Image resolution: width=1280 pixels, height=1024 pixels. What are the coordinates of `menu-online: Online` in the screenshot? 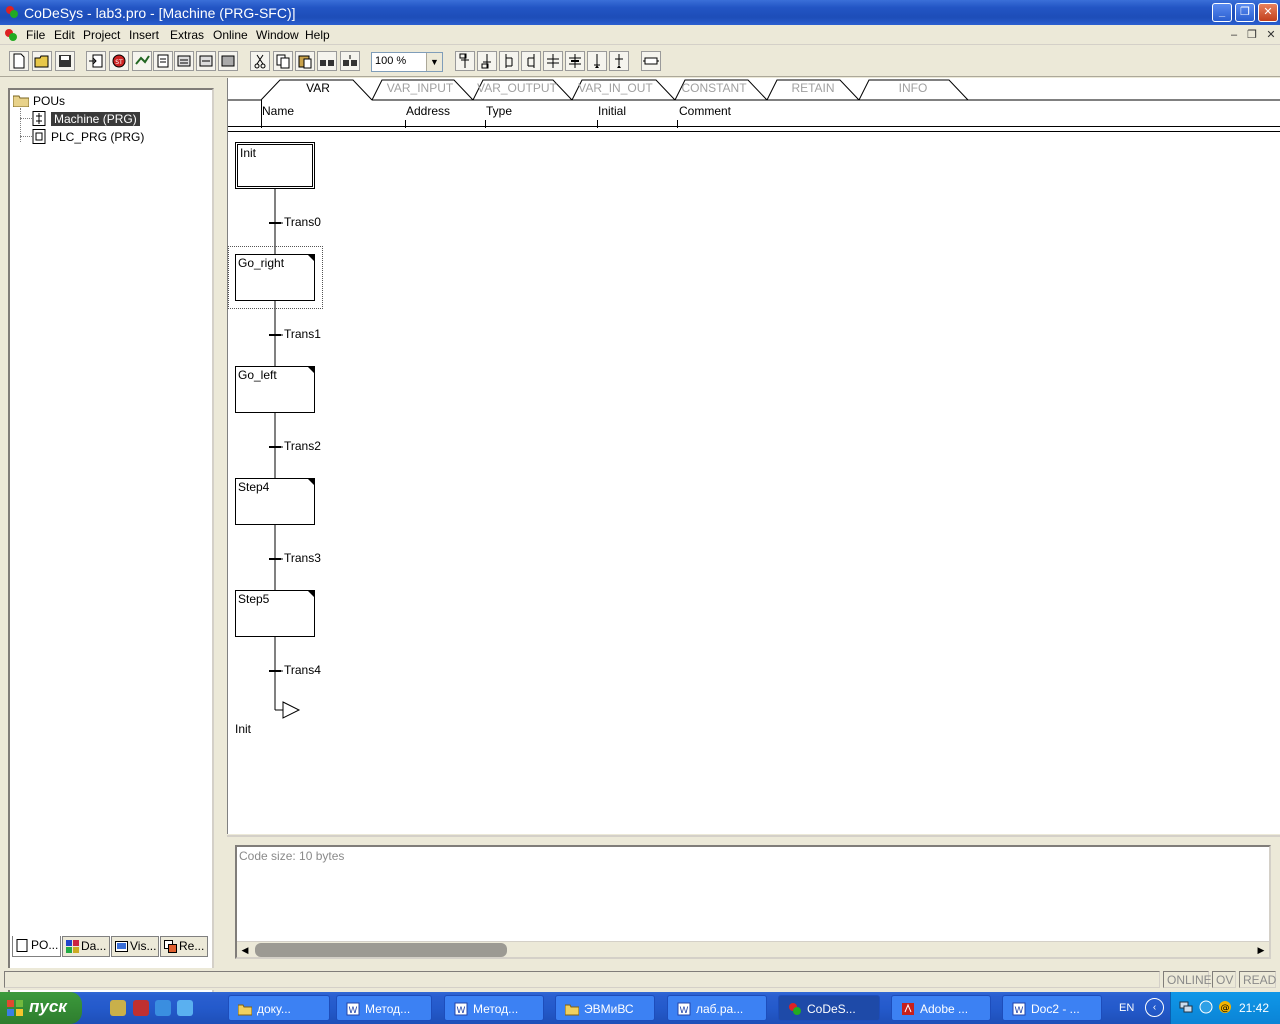 It's located at (230, 35).